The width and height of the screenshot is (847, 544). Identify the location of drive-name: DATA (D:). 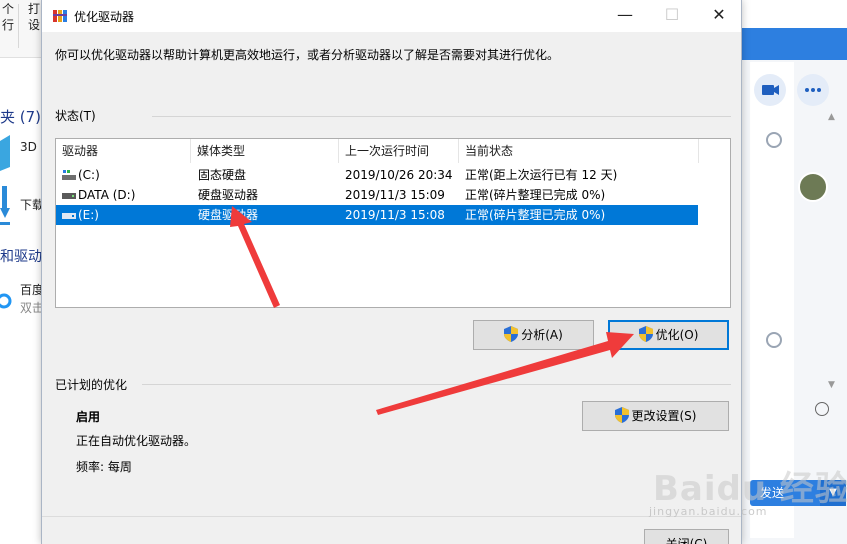
(107, 195).